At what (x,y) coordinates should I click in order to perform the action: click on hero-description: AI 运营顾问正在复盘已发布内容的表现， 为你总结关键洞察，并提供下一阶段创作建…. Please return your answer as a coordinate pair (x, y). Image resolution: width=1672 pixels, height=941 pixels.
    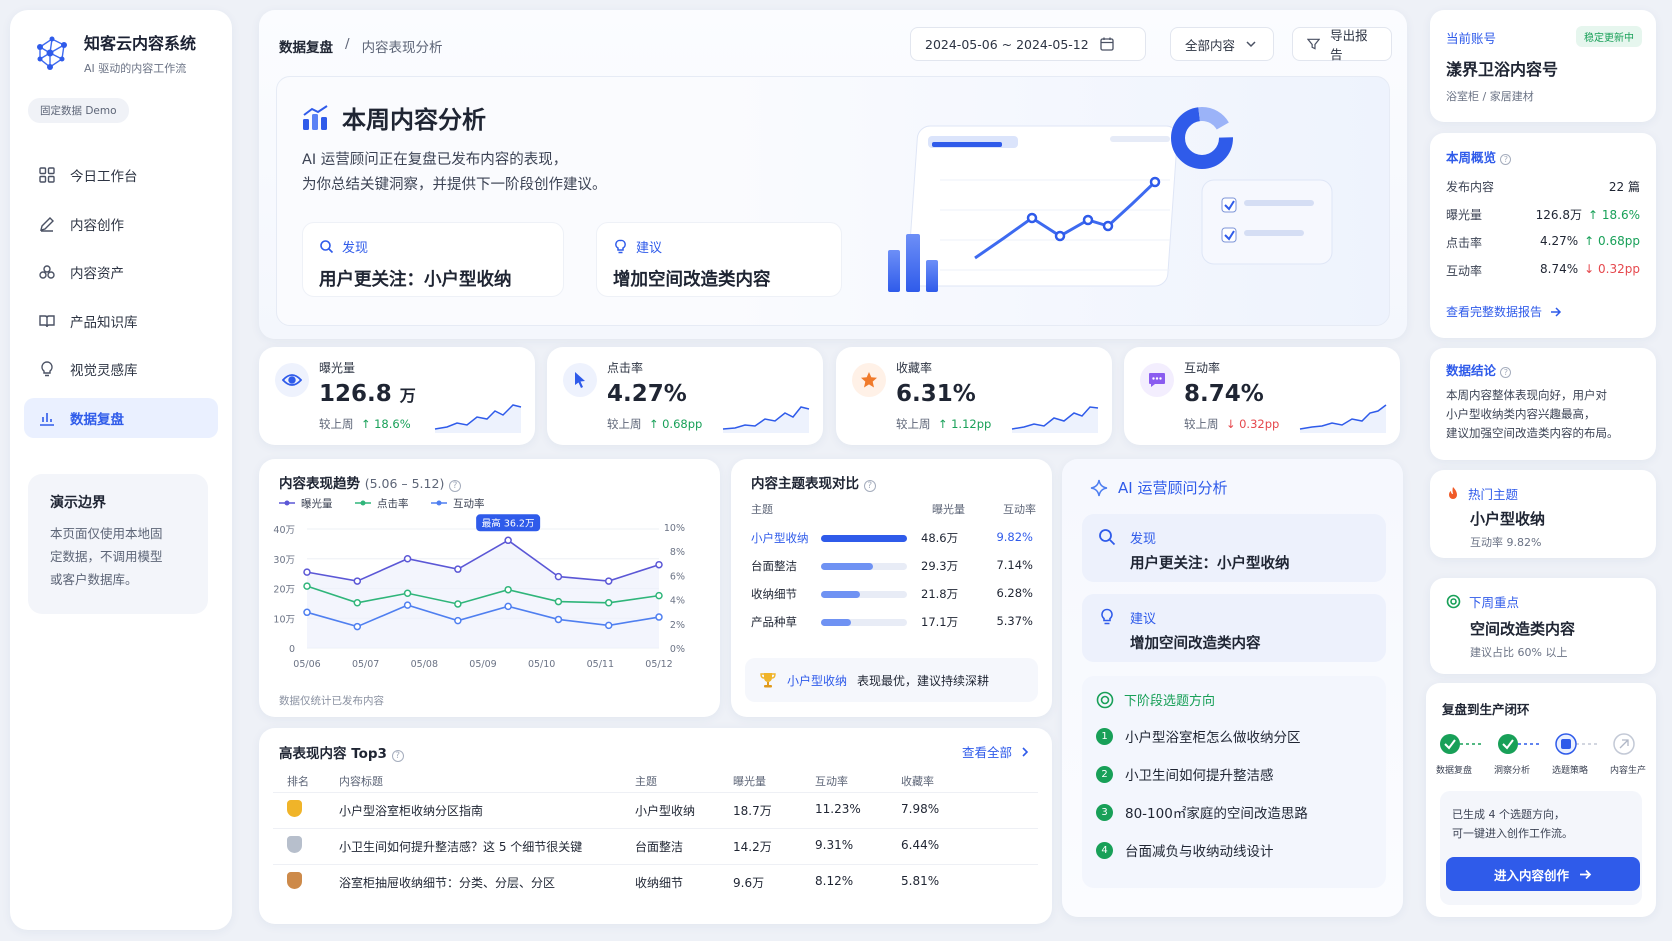
    Looking at the image, I should click on (454, 173).